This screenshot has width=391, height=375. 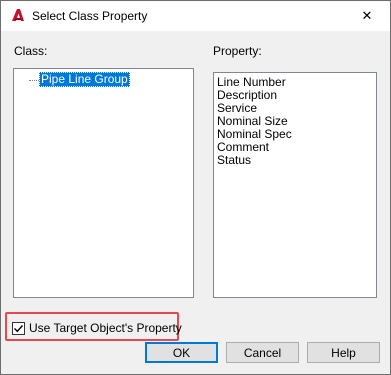 What do you see at coordinates (262, 352) in the screenshot?
I see `cancel-button: Cancel` at bounding box center [262, 352].